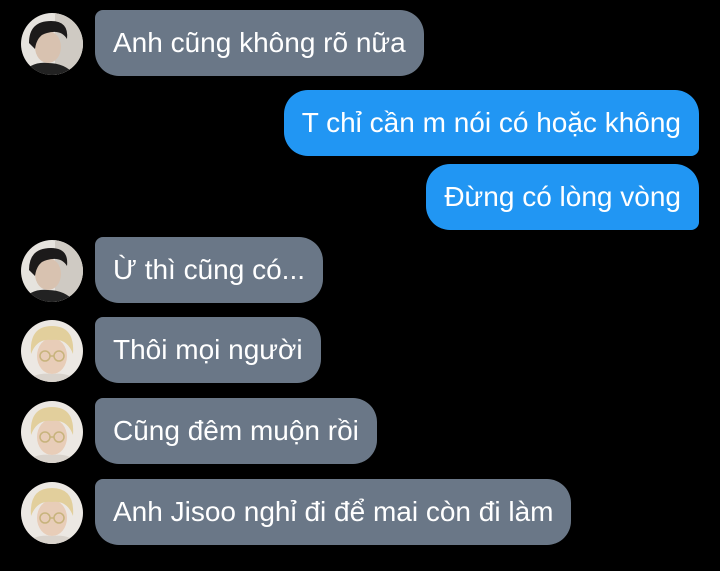 This screenshot has width=720, height=571. I want to click on outgoing-message-bubble: T chỉ cần m nói có hoặc không, so click(491, 123).